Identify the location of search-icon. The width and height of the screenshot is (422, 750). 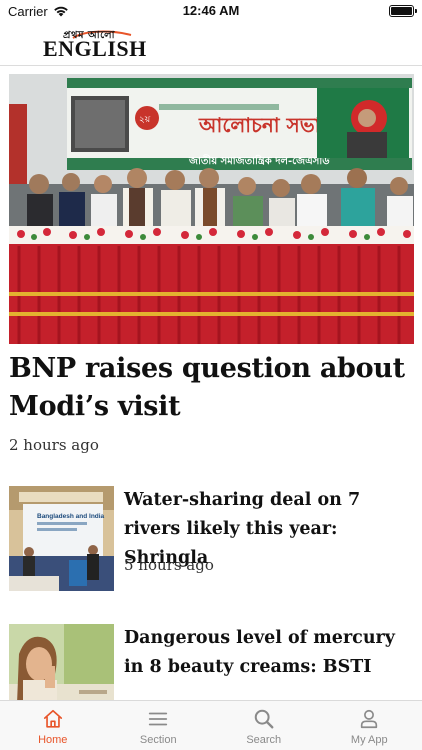
(264, 719).